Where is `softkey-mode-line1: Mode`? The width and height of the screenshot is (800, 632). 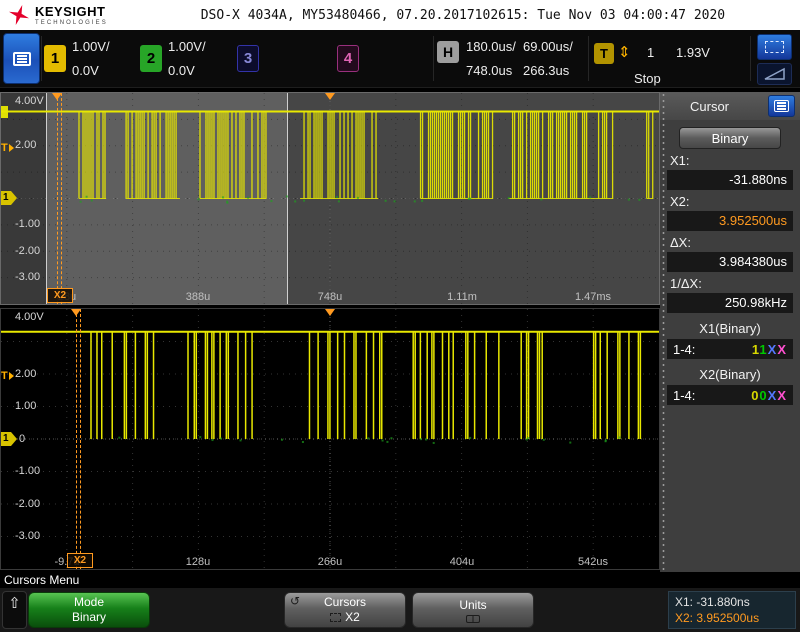
softkey-mode-line1: Mode is located at coordinates (89, 602).